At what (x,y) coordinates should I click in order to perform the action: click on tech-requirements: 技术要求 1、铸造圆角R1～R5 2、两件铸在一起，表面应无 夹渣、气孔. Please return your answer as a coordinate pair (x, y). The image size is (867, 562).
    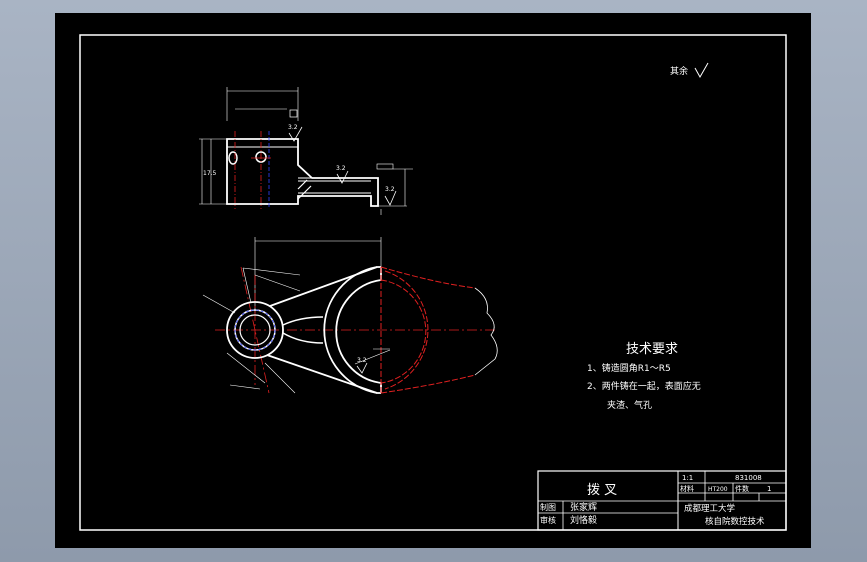
    Looking at the image, I should click on (644, 376).